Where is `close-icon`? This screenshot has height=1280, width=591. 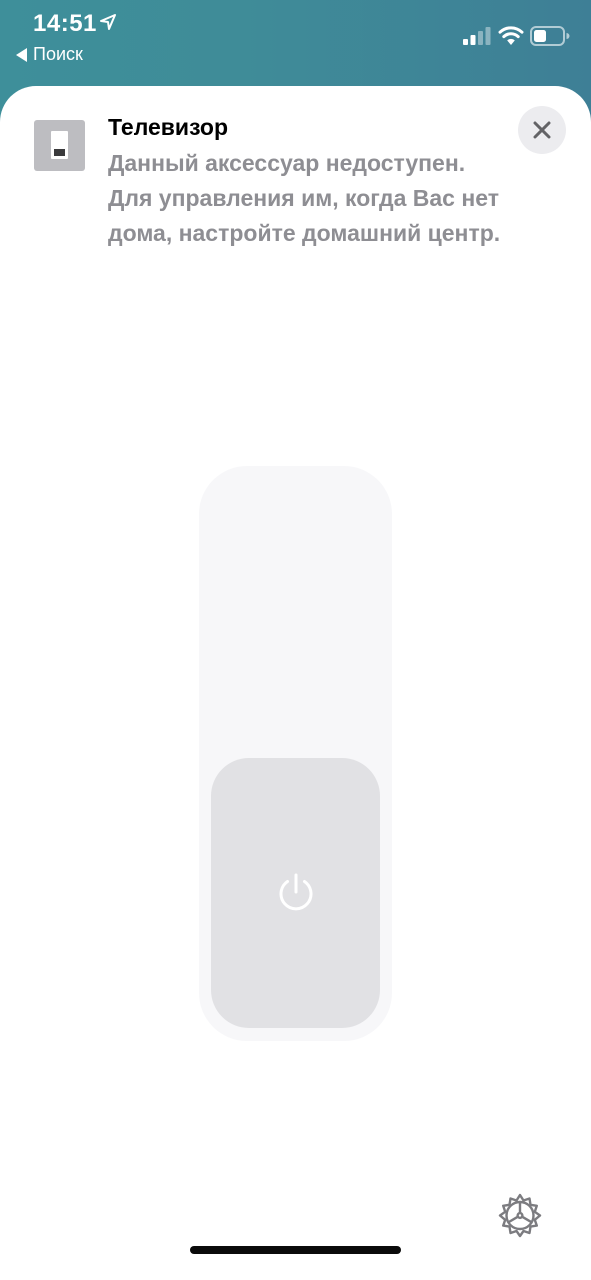 close-icon is located at coordinates (542, 130).